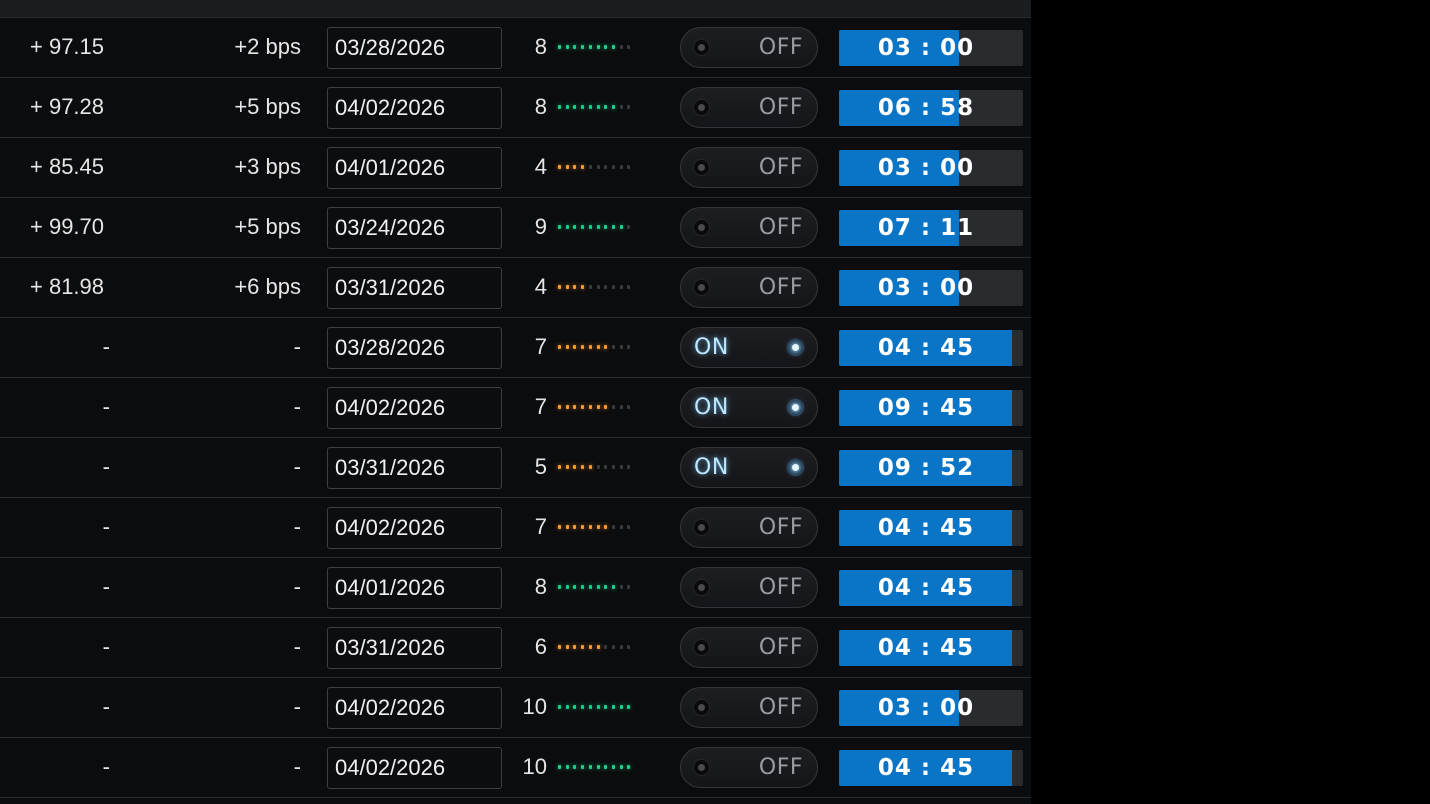 The width and height of the screenshot is (1430, 804). I want to click on date-field: 03/24/2026, so click(414, 228).